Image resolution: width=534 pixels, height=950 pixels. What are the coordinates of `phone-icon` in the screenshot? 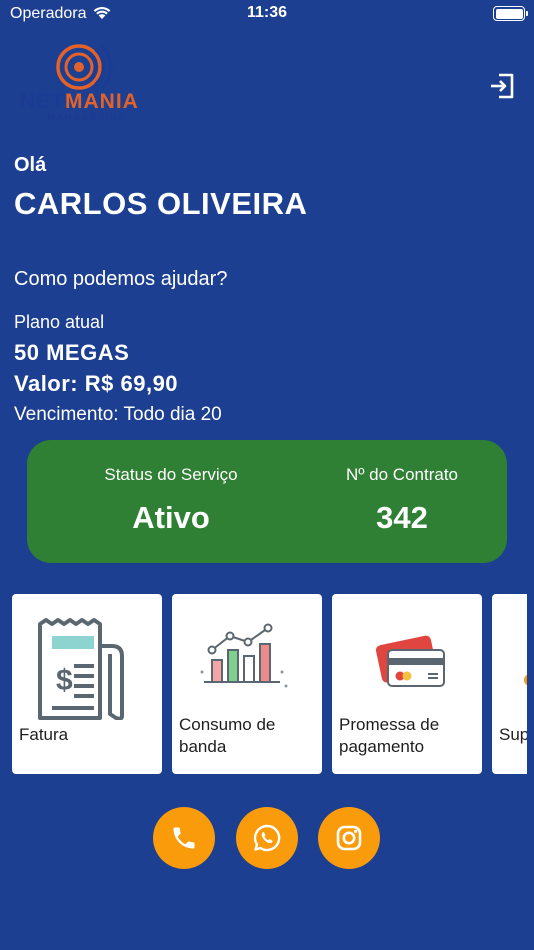 It's located at (184, 838).